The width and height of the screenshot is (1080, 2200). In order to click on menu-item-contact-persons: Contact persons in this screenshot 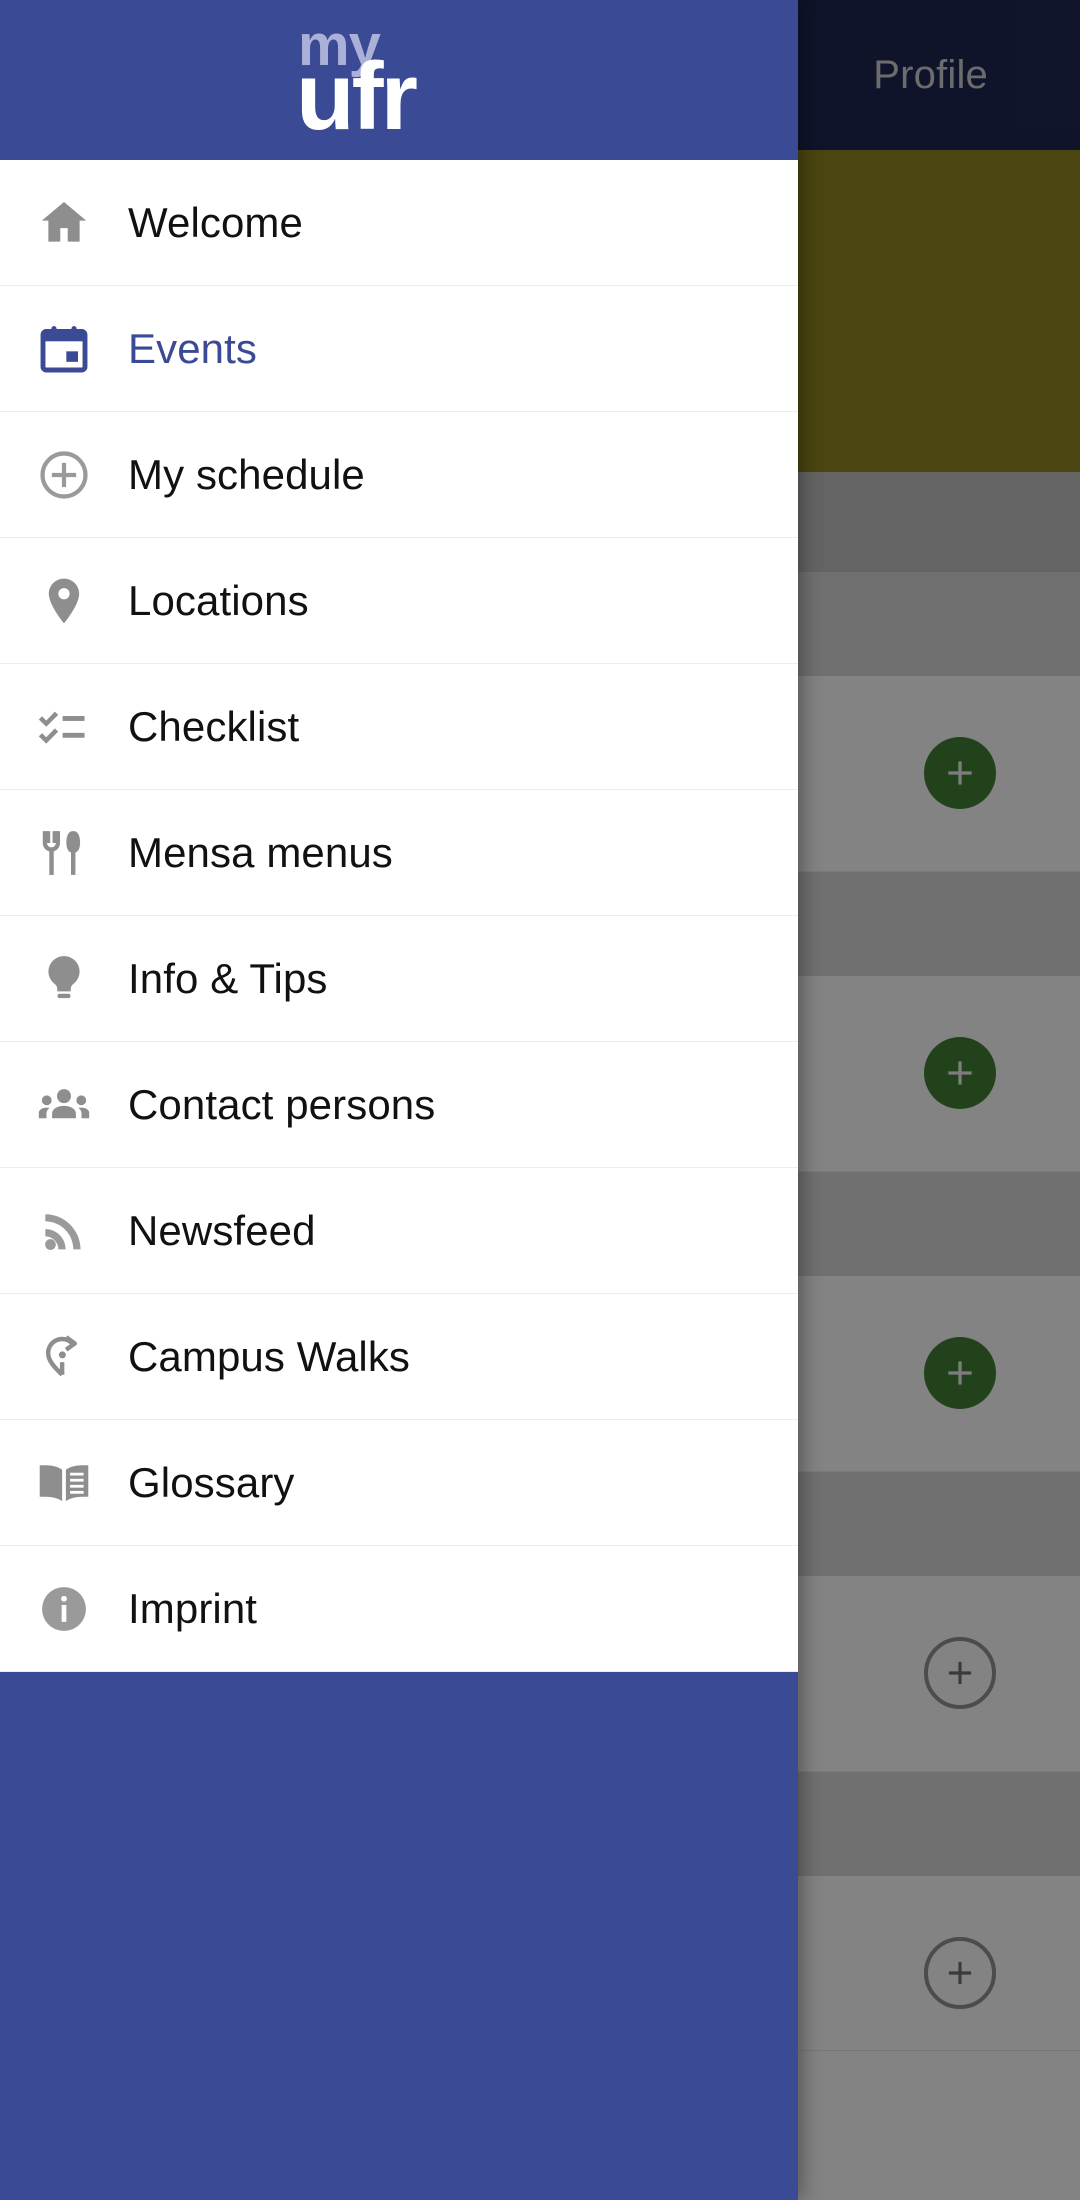, I will do `click(399, 1105)`.